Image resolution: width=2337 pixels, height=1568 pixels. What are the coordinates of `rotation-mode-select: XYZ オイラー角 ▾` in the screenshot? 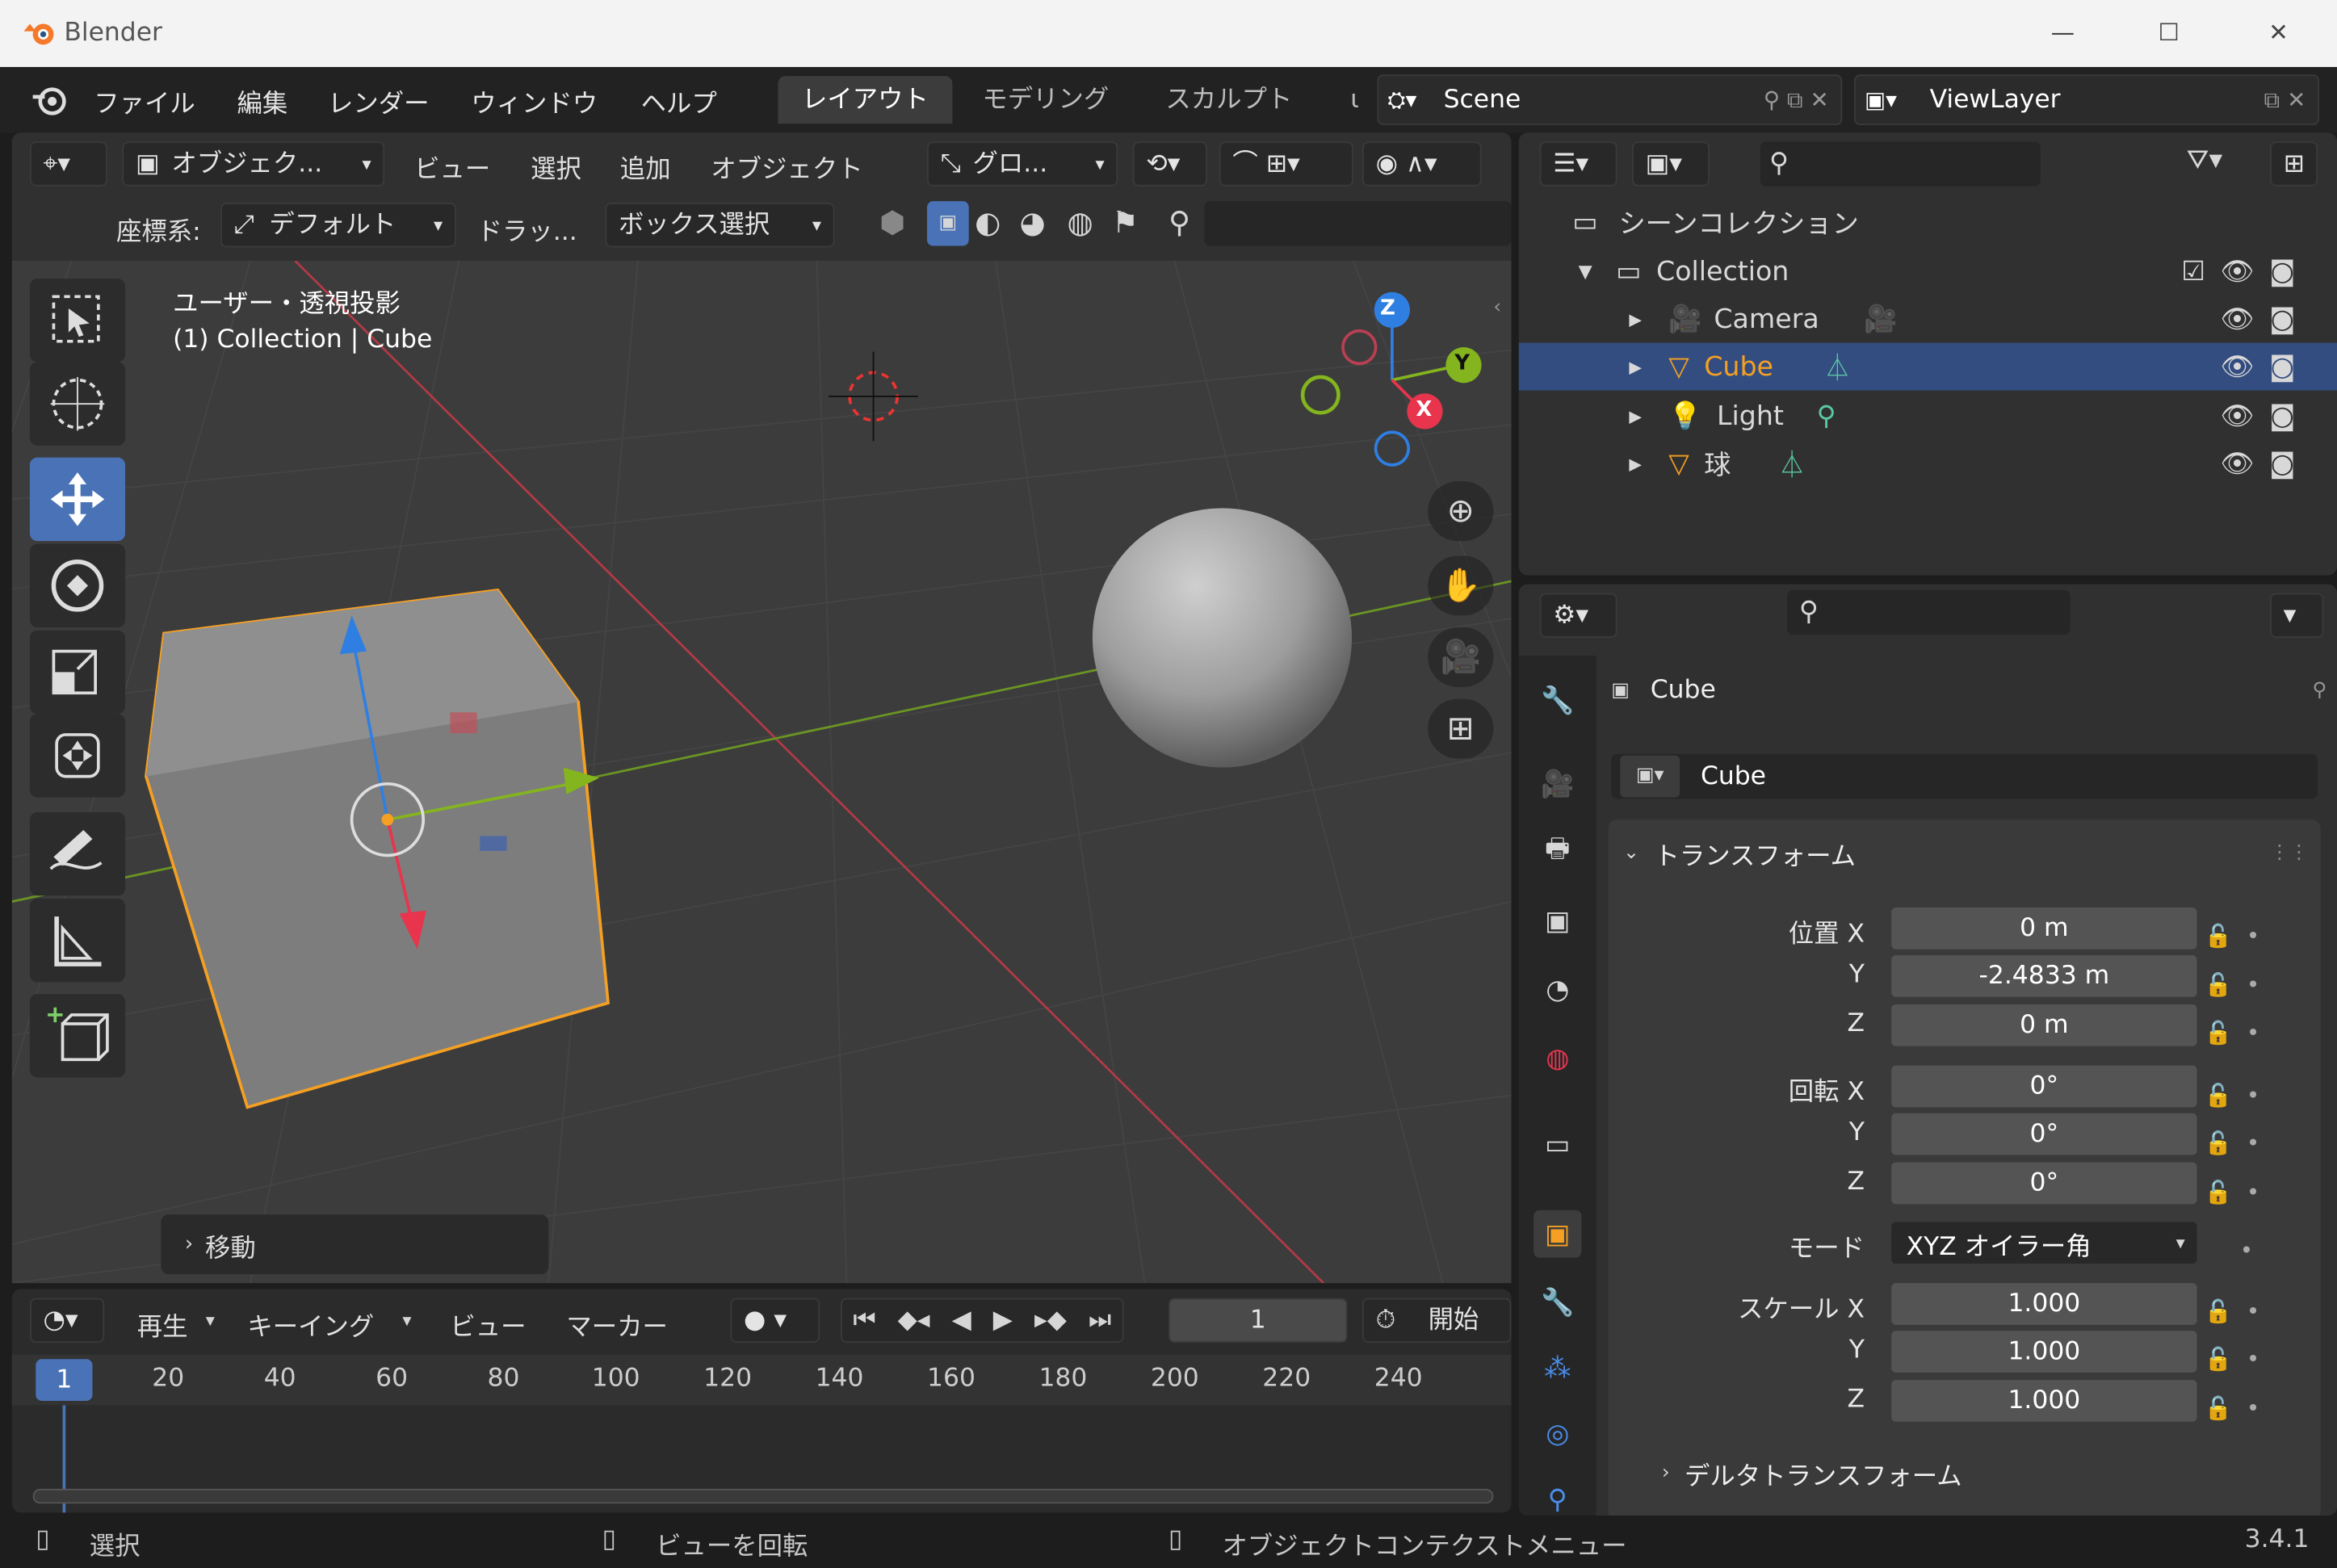 It's located at (2044, 1243).